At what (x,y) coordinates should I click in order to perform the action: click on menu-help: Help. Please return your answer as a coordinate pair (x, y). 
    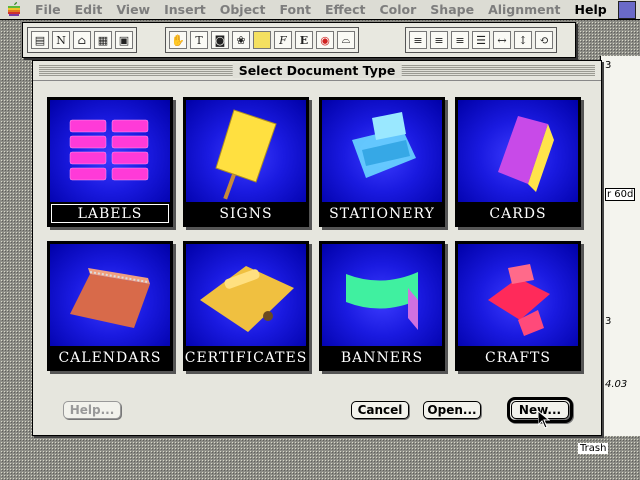
    Looking at the image, I should click on (591, 9).